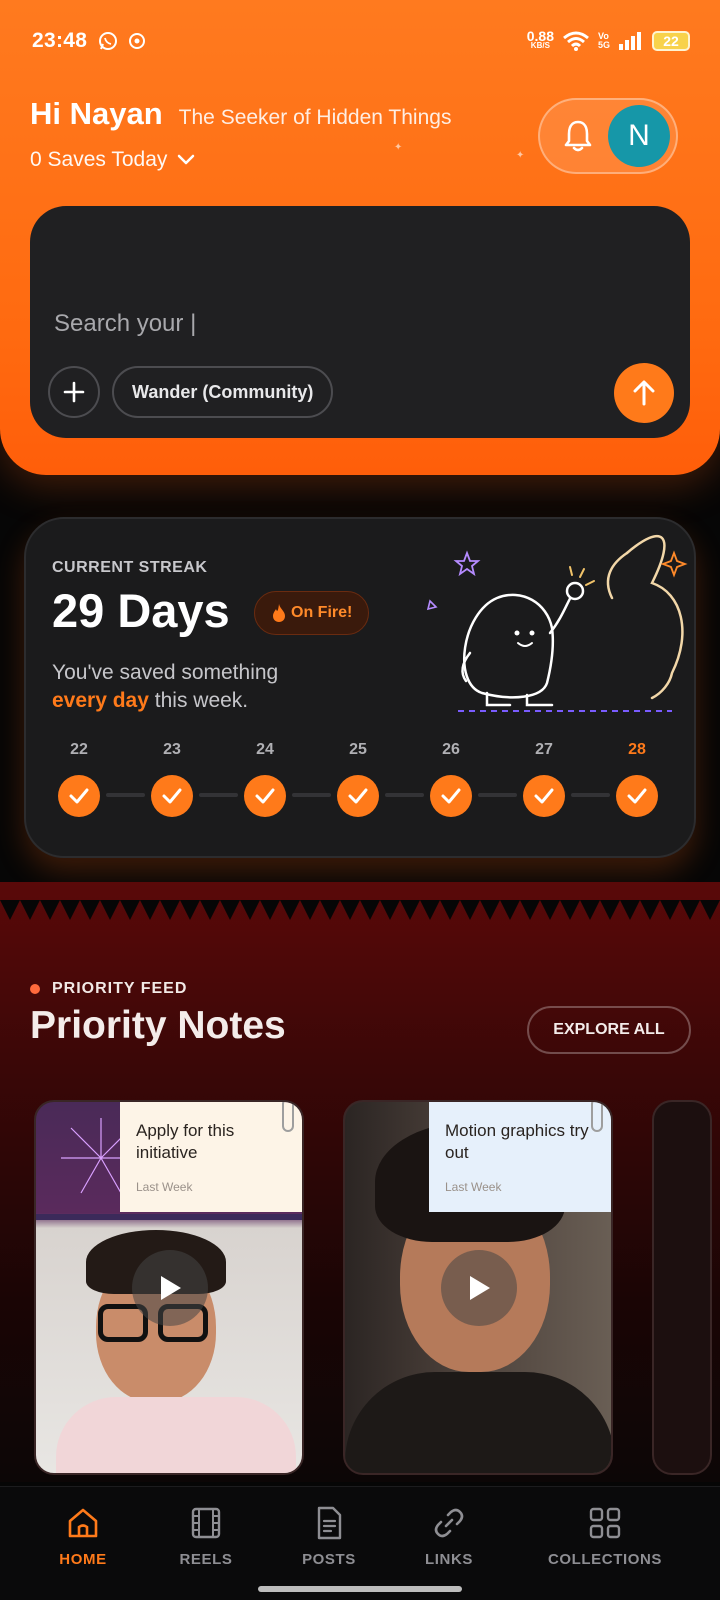 This screenshot has width=720, height=1600. I want to click on nav-reels: REELS, so click(206, 1536).